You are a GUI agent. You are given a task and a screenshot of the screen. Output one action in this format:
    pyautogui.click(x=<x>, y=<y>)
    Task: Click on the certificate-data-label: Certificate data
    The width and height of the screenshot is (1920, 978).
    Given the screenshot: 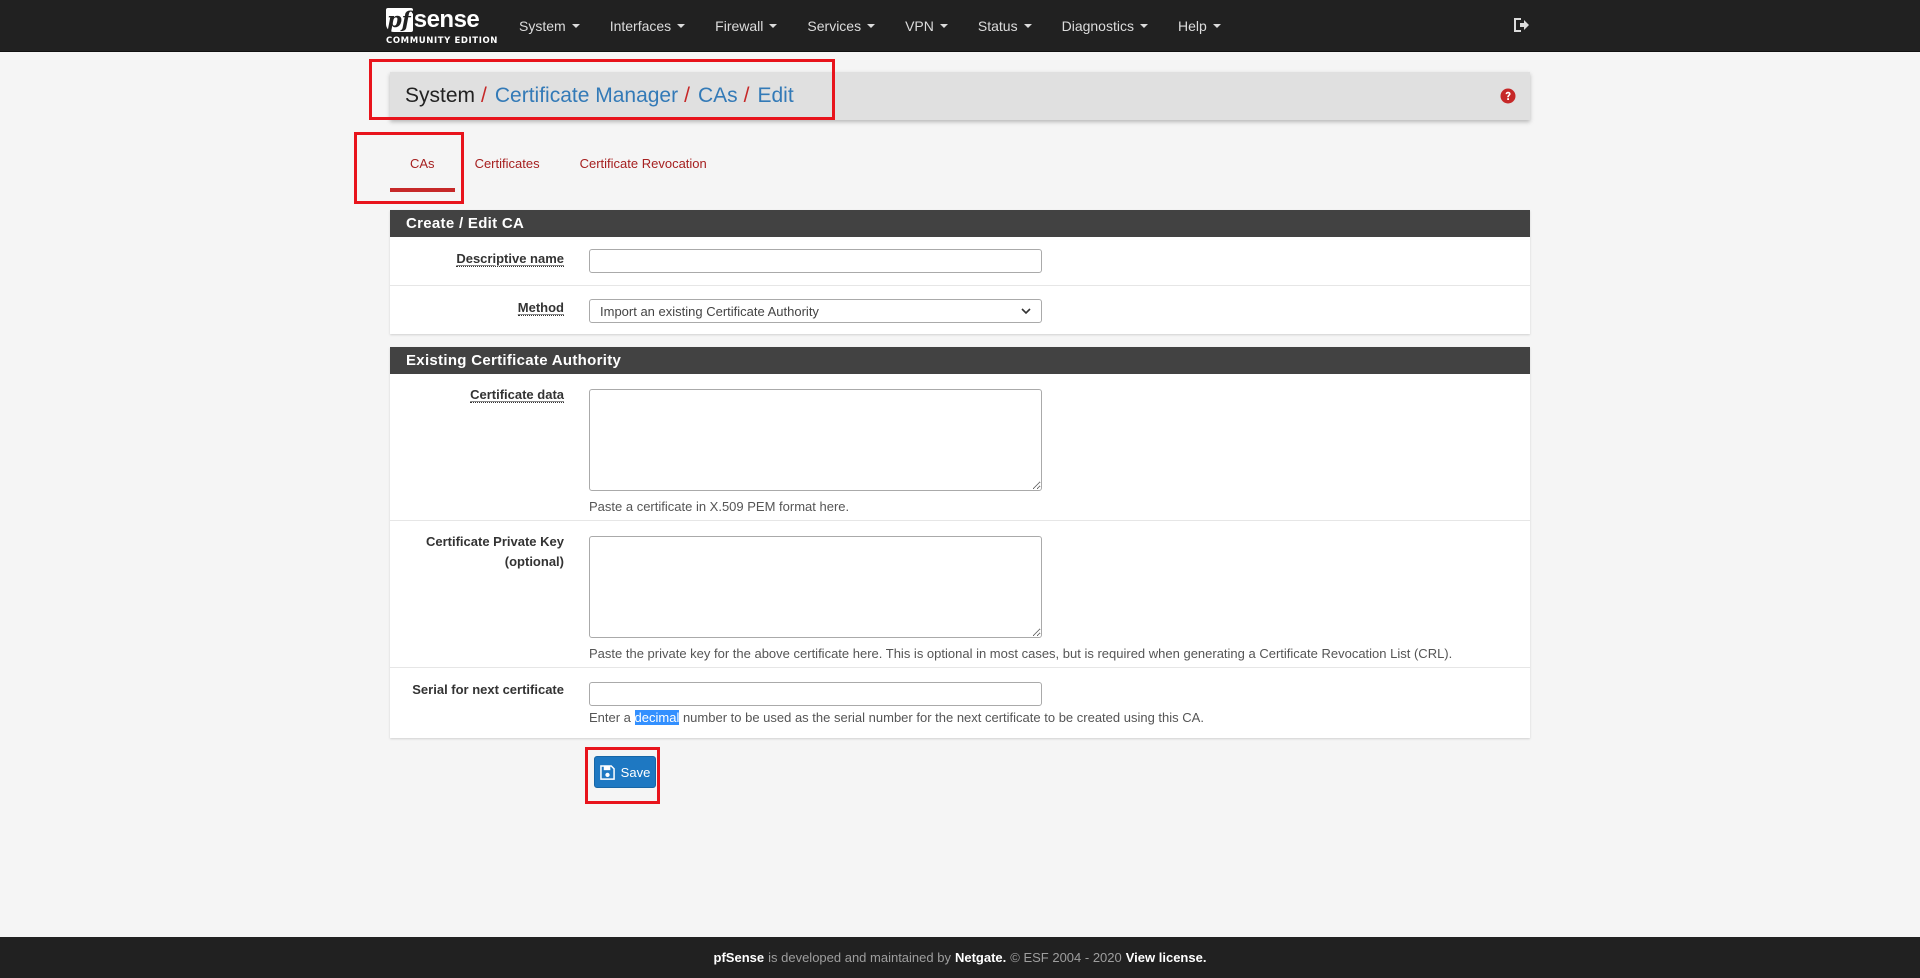 What is the action you would take?
    pyautogui.click(x=479, y=395)
    